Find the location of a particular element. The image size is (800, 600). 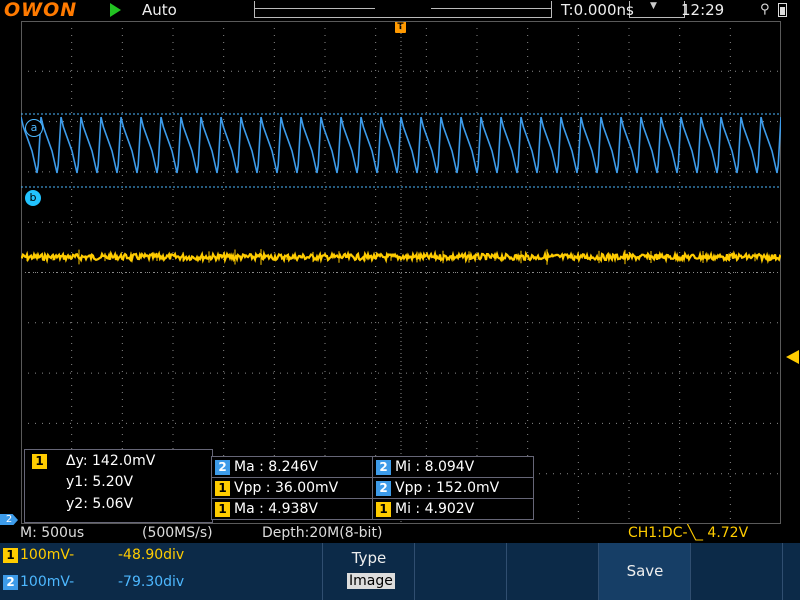

measurement-cell: 1 Ma : 4.938V is located at coordinates (292, 509).